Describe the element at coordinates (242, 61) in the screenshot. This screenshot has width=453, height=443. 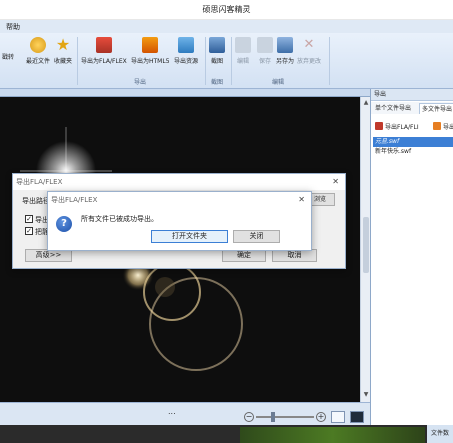
I see `edit-label: 编辑` at that location.